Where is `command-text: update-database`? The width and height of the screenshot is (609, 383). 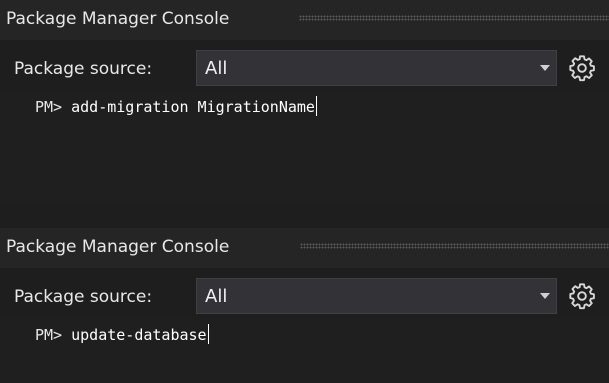 command-text: update-database is located at coordinates (139, 335).